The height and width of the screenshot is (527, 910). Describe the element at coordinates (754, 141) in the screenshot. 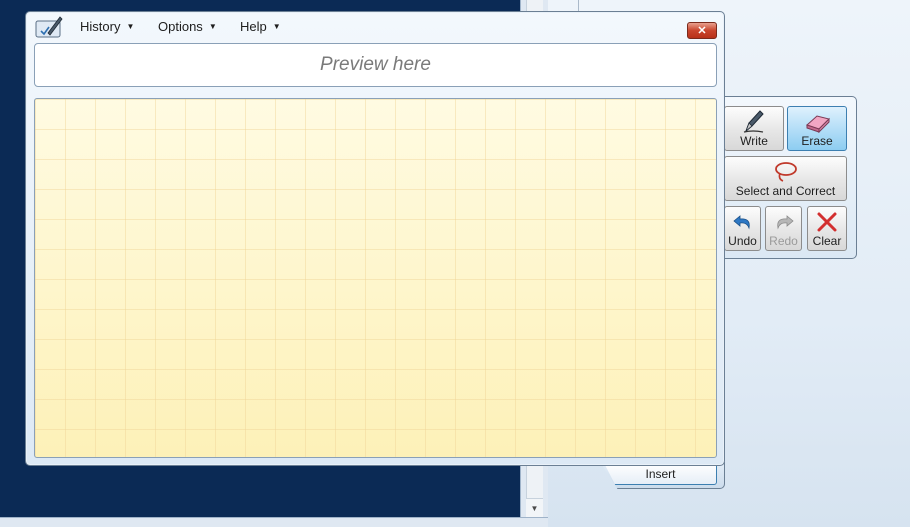

I see `write-label: Write` at that location.